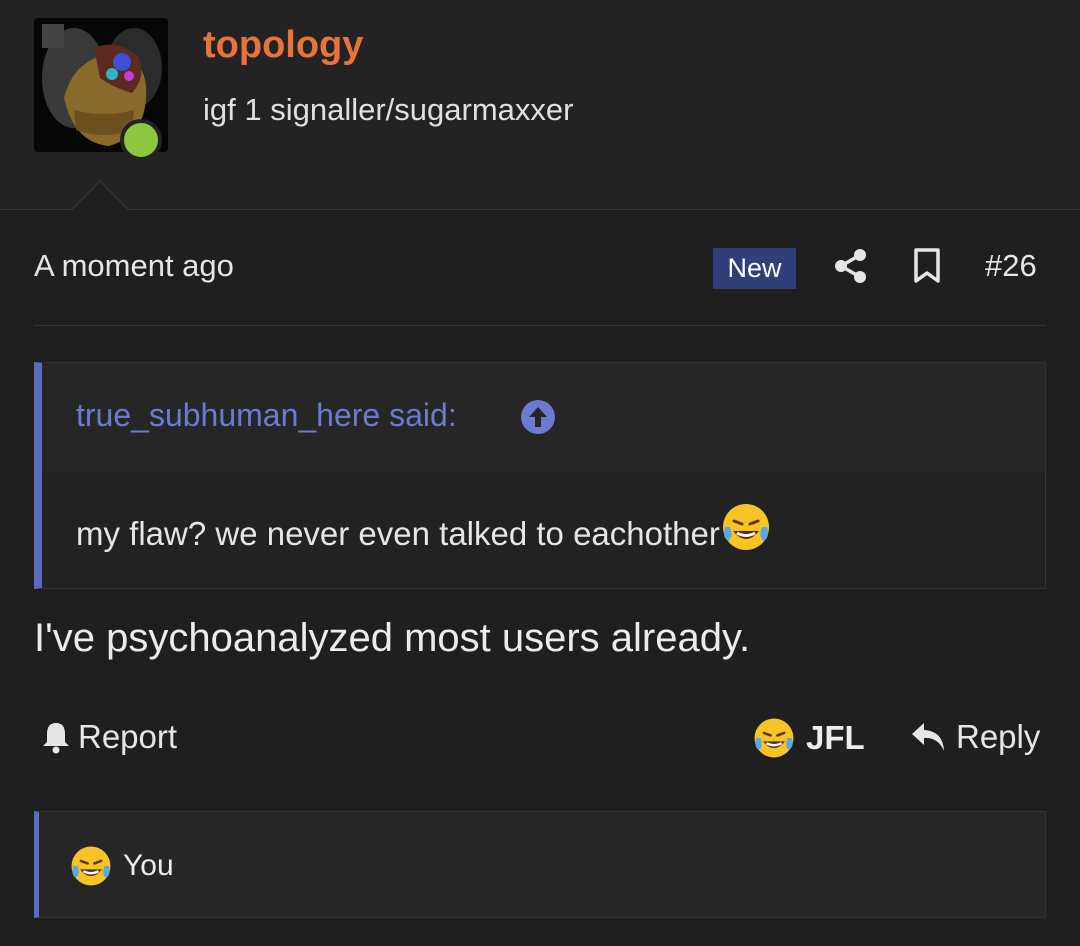 This screenshot has height=946, width=1080. I want to click on reply-button: Reply, so click(975, 737).